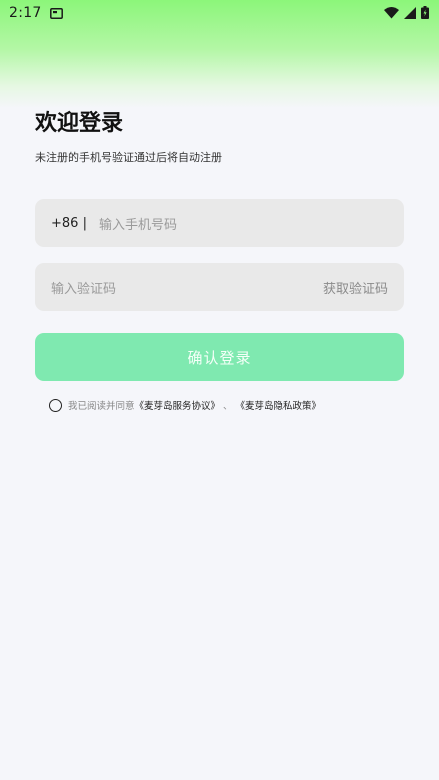  What do you see at coordinates (355, 287) in the screenshot?
I see `get-code-button: 获取验证码` at bounding box center [355, 287].